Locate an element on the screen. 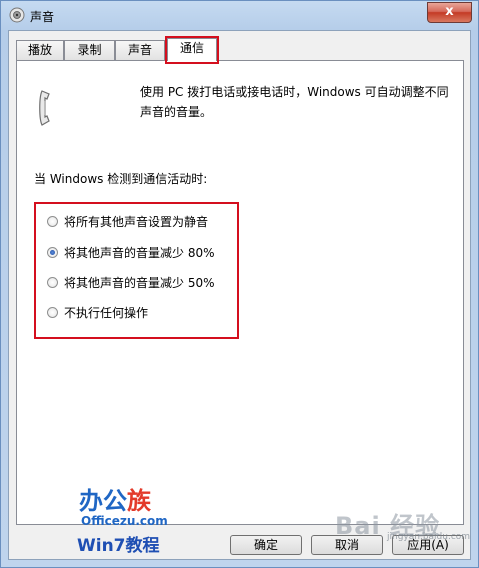 This screenshot has height=568, width=479. logo-title-part1: 办公 is located at coordinates (103, 501).